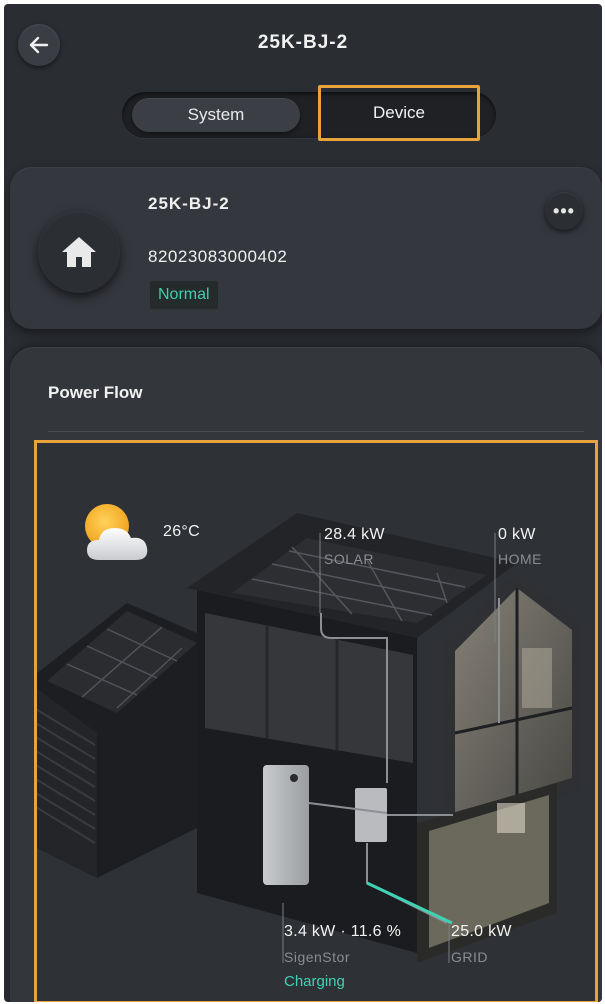  I want to click on grid-label: GRID, so click(469, 957).